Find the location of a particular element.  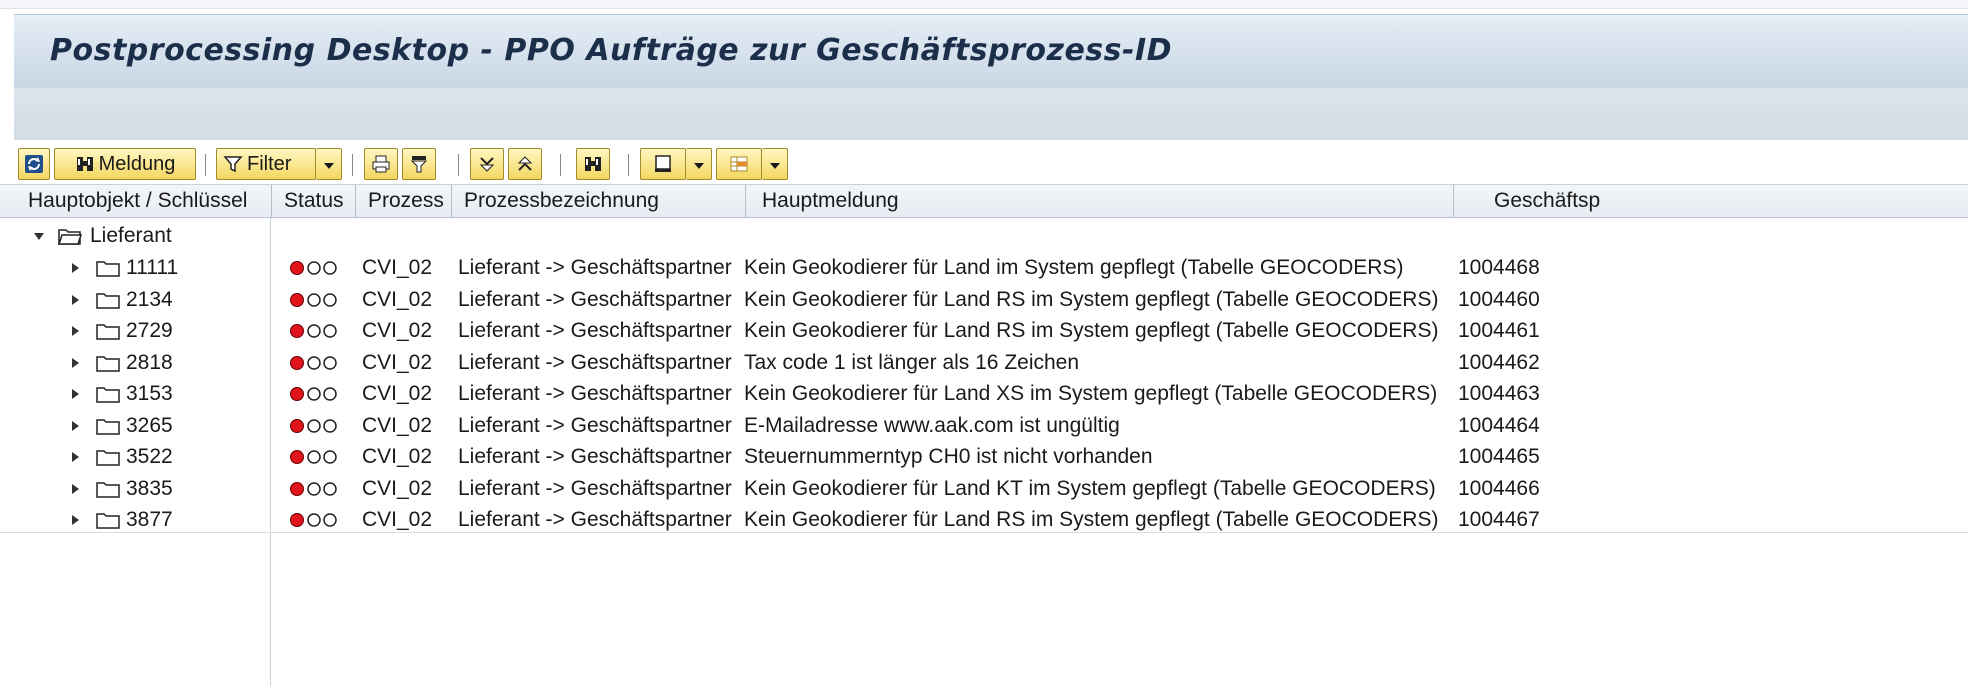

row-key: 2818 is located at coordinates (149, 362).